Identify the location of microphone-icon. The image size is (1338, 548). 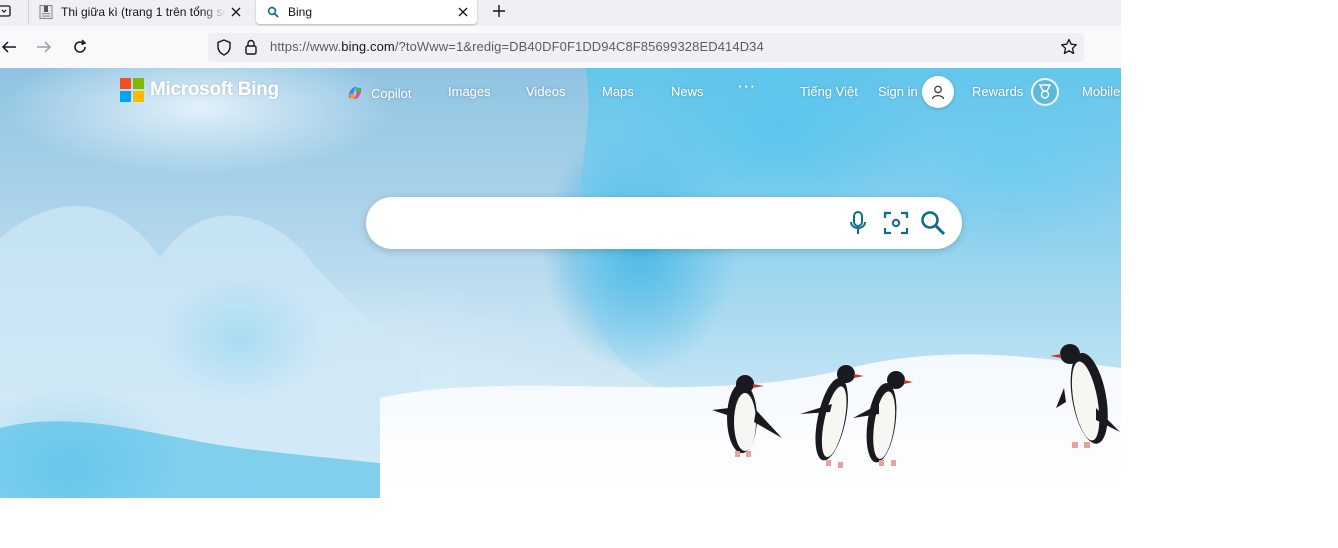
(858, 223).